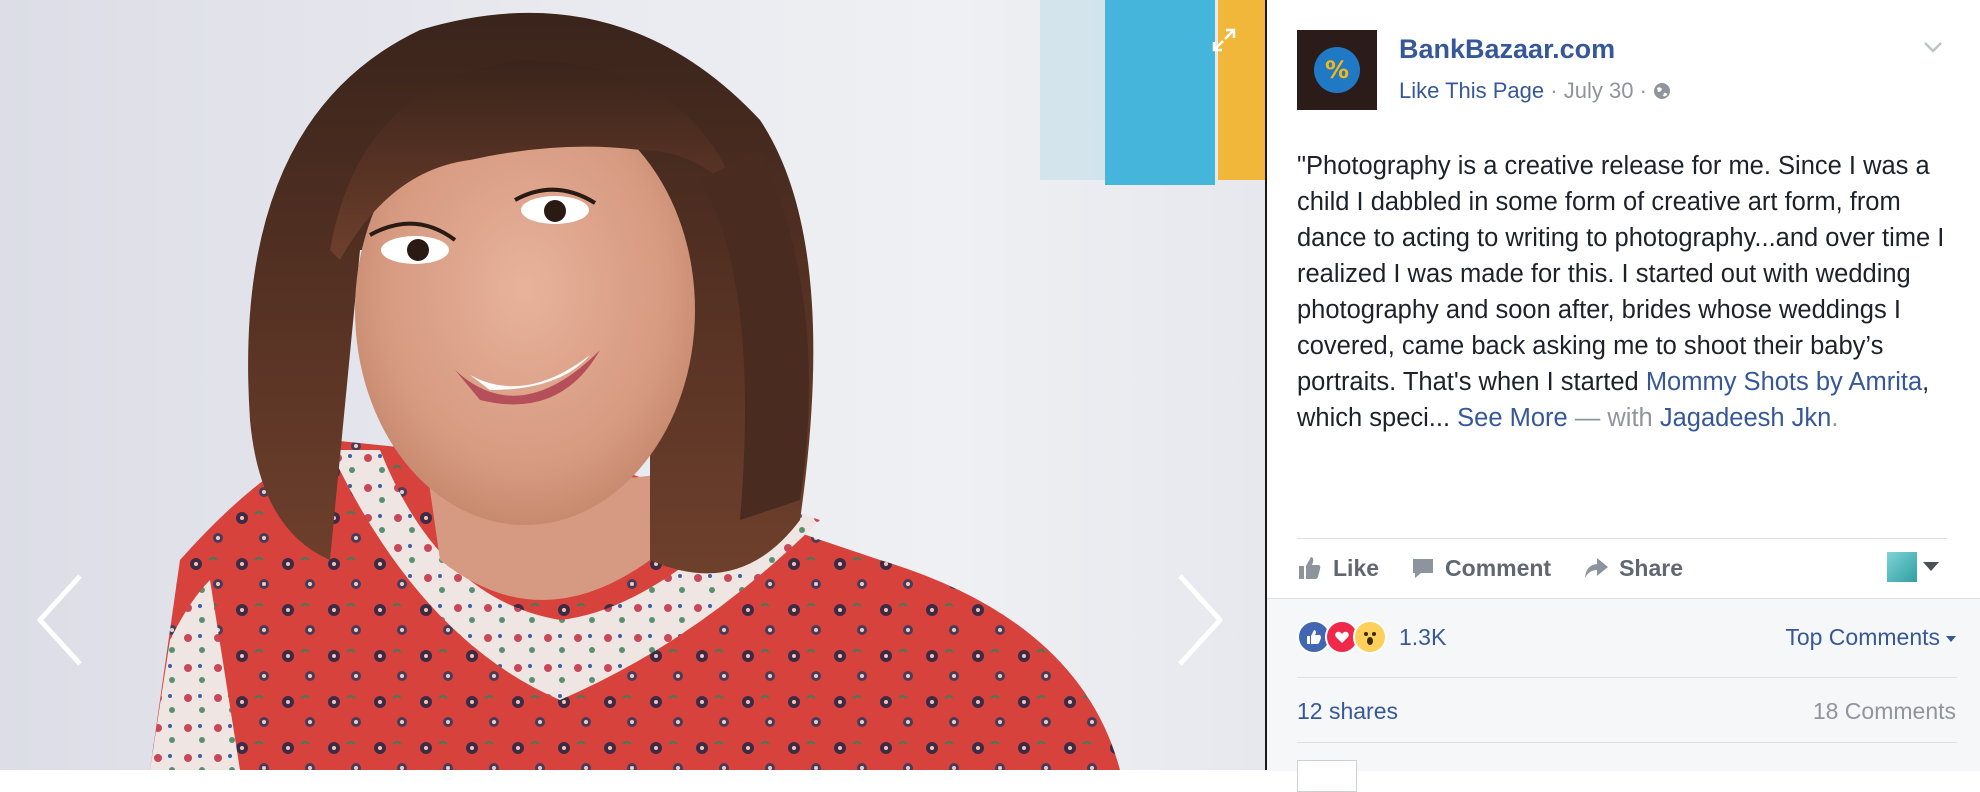 The width and height of the screenshot is (1980, 792). Describe the element at coordinates (1507, 49) in the screenshot. I see `page-name-link: BankBazaar.com` at that location.